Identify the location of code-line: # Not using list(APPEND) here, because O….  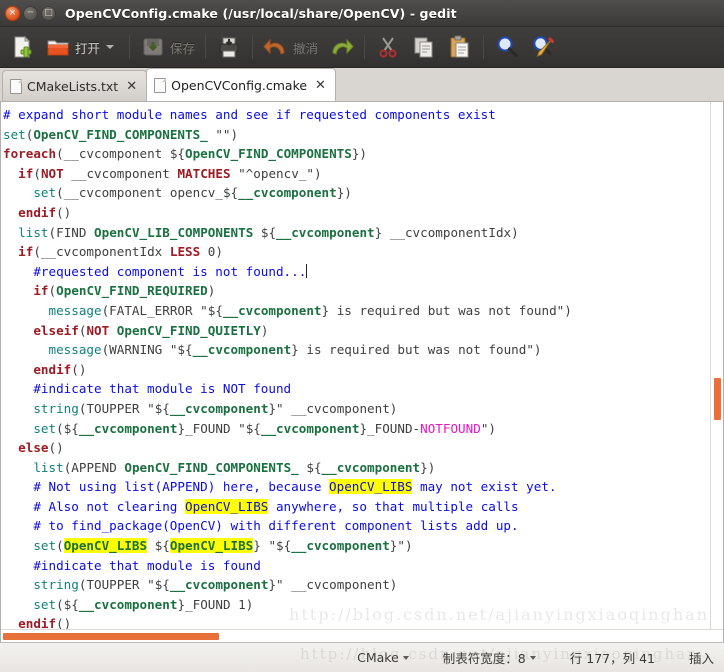
(280, 487).